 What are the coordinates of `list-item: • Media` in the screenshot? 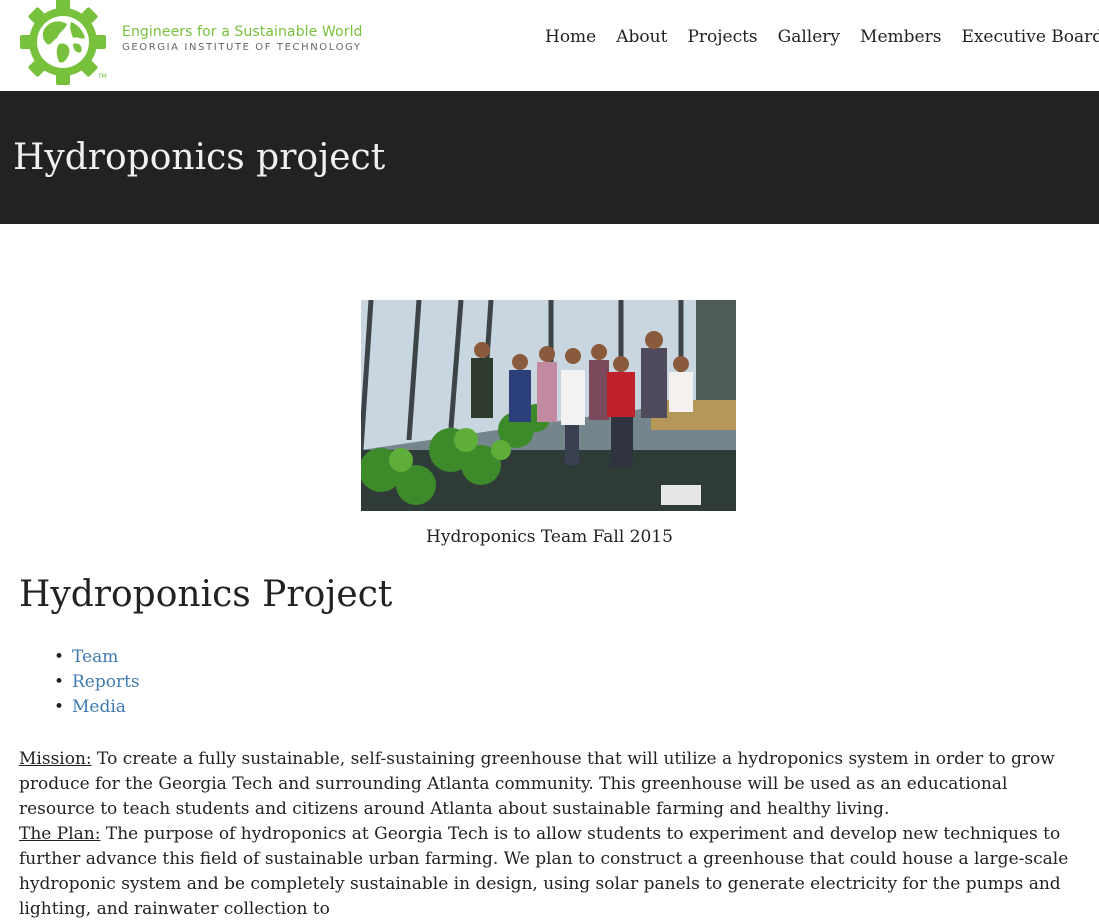 It's located at (97, 707).